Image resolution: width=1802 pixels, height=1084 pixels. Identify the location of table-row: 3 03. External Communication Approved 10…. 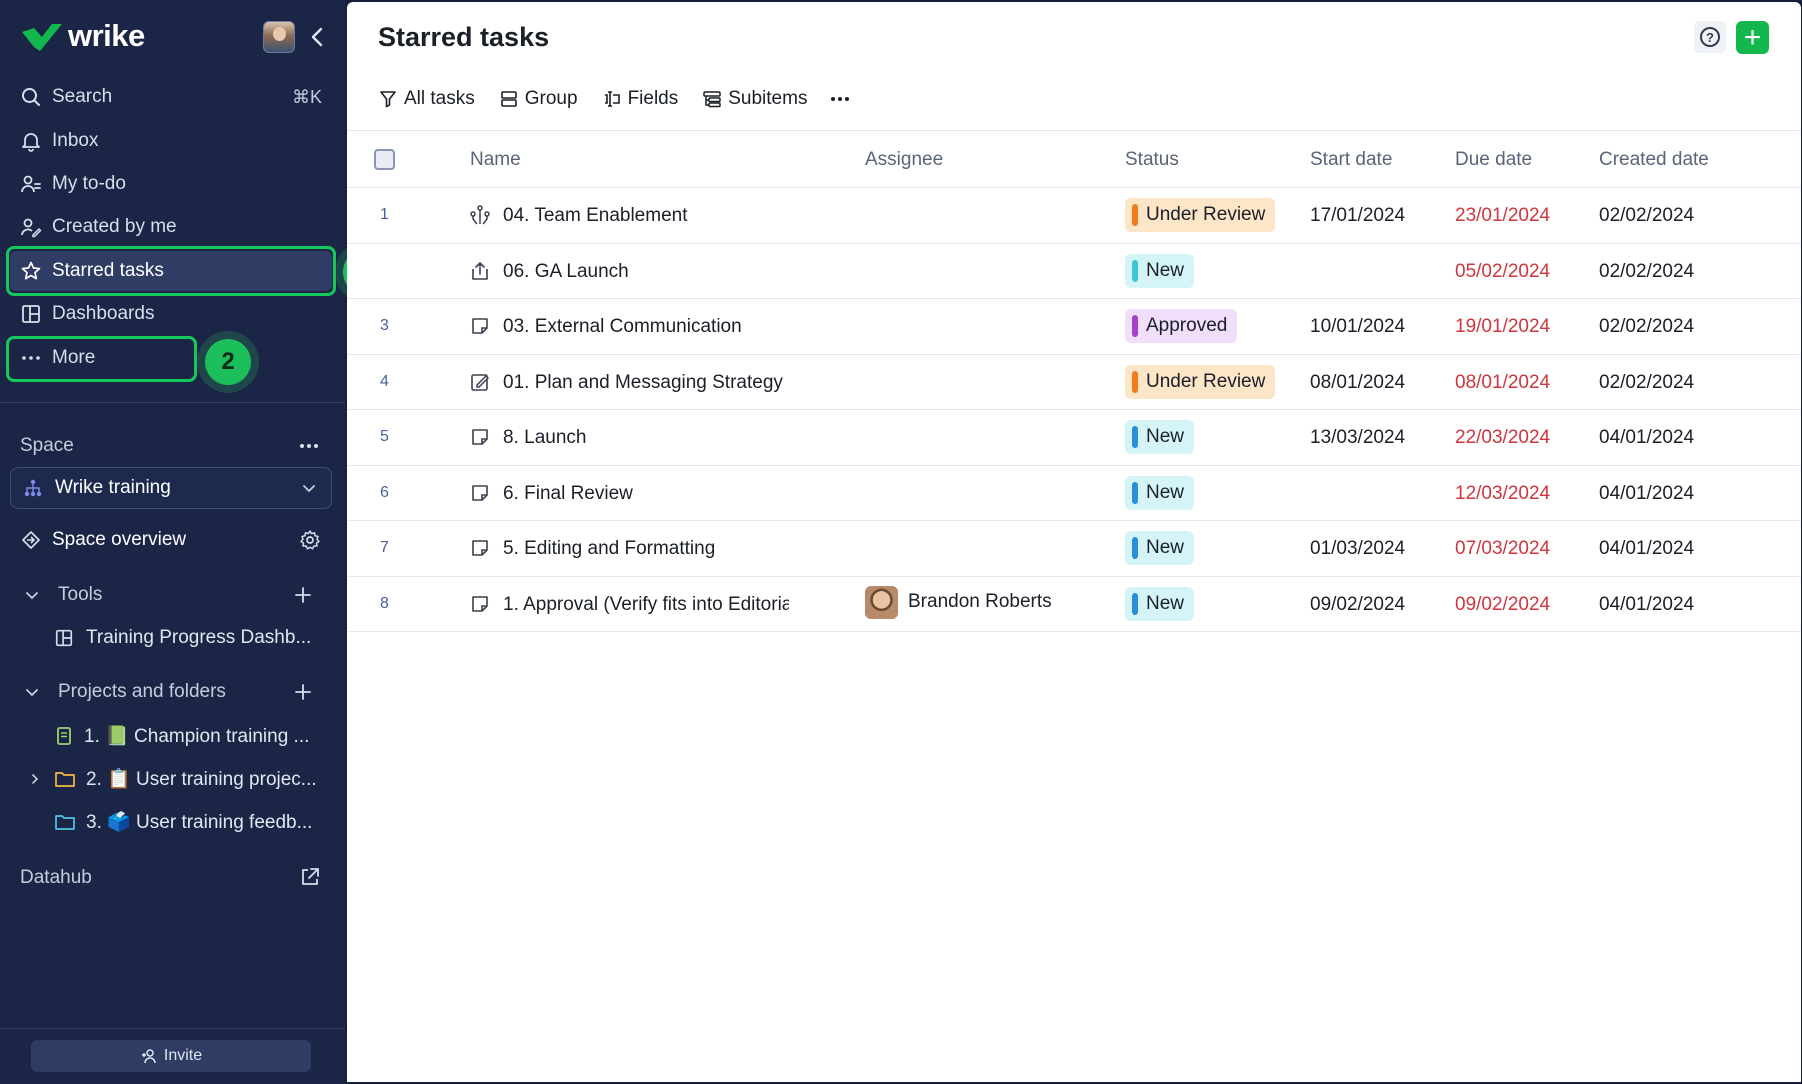
(1074, 327).